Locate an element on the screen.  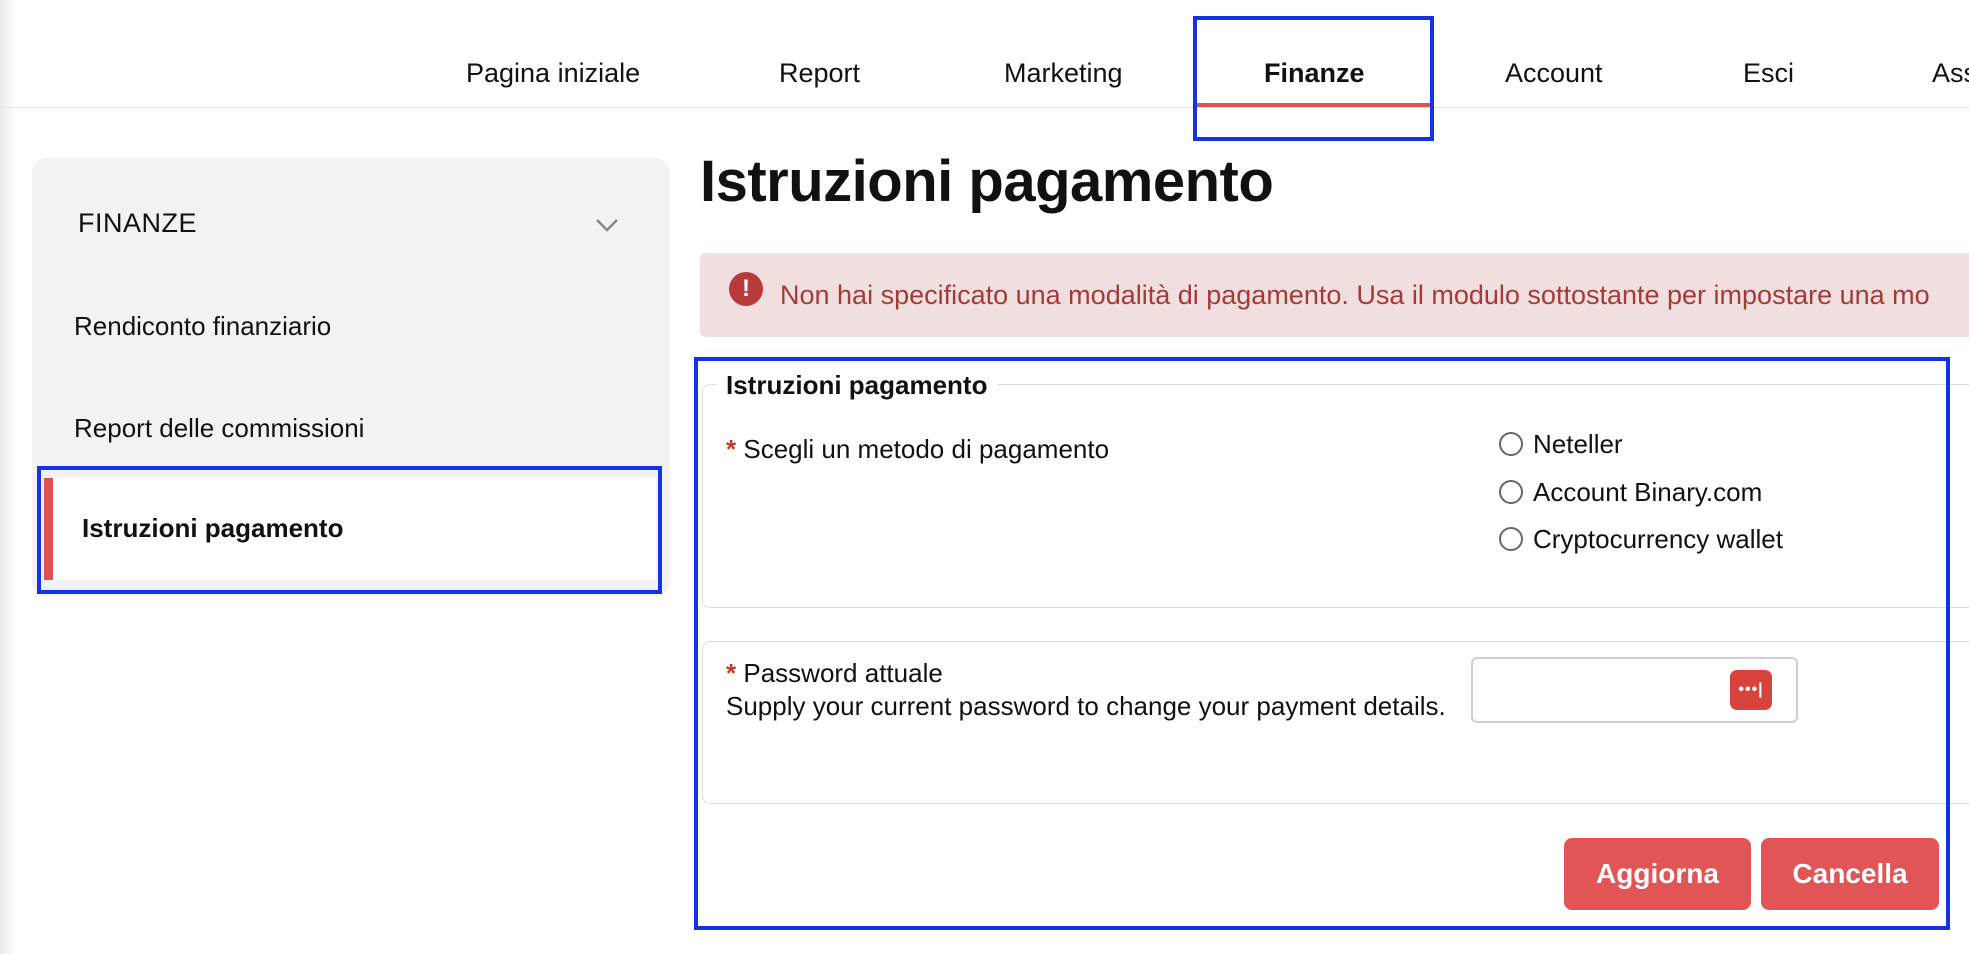
sidebar-active-indicator is located at coordinates (48, 529).